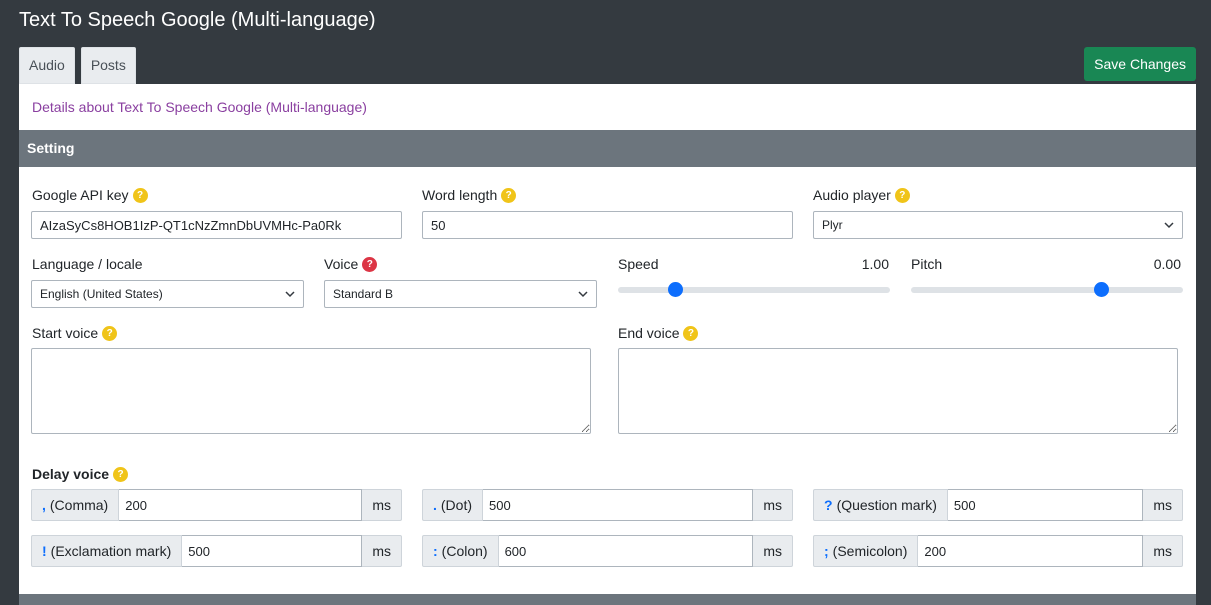  Describe the element at coordinates (101, 294) in the screenshot. I see `language-value: English (United States)` at that location.